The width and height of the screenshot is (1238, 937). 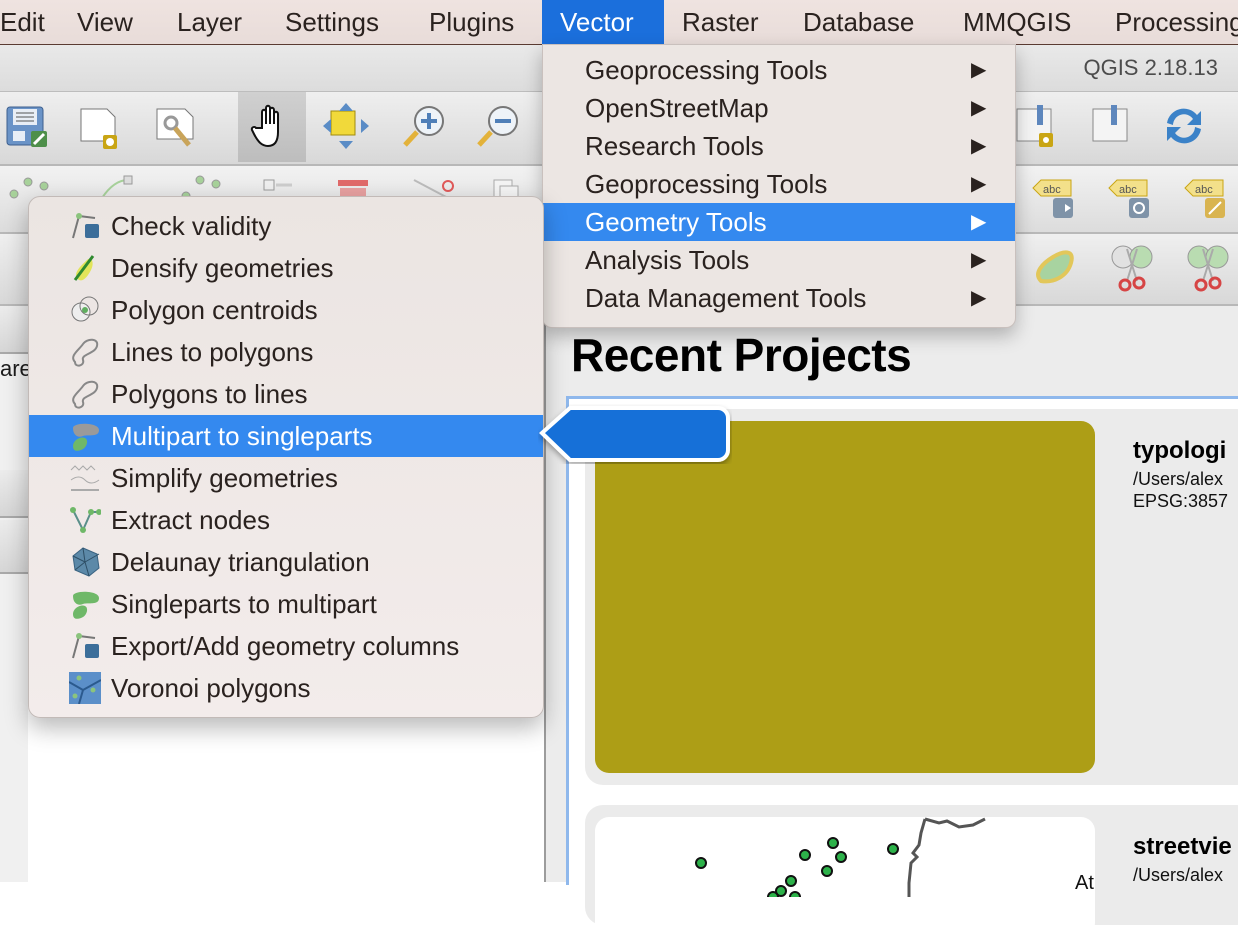 What do you see at coordinates (332, 22) in the screenshot?
I see `menu-settings: Settings` at bounding box center [332, 22].